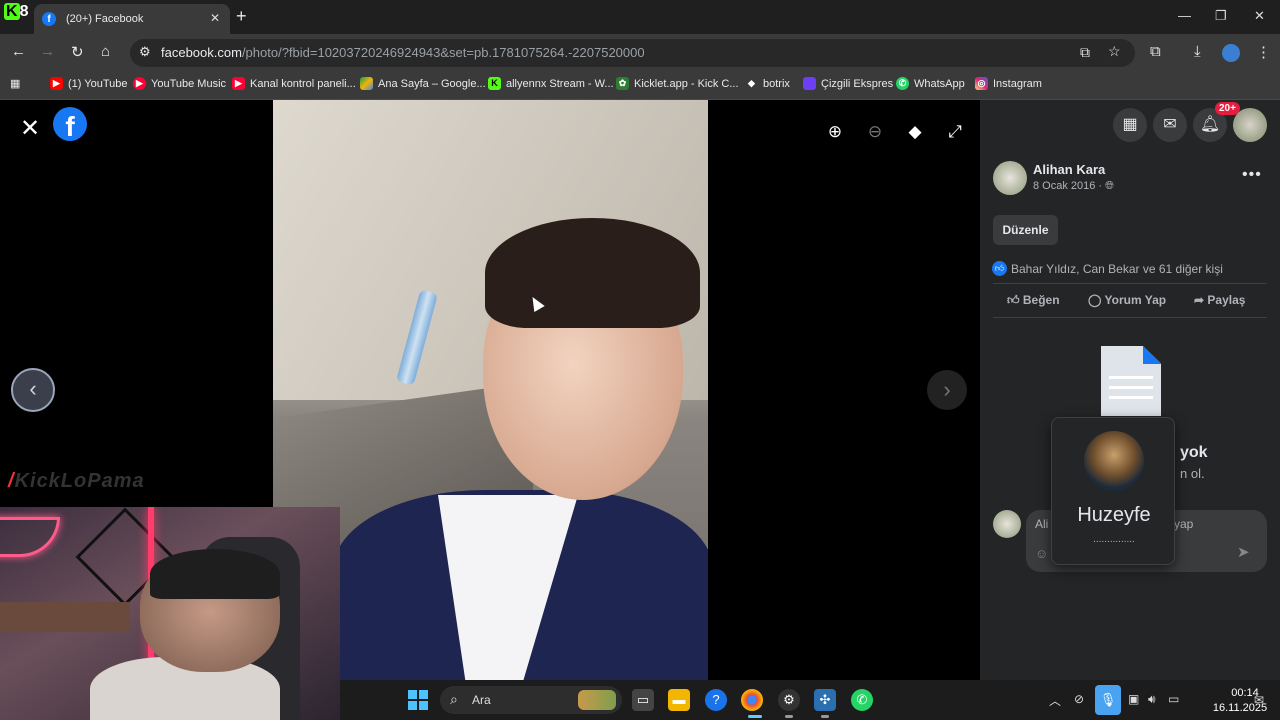 Image resolution: width=1280 pixels, height=720 pixels. What do you see at coordinates (418, 700) in the screenshot?
I see `windows-start-icon` at bounding box center [418, 700].